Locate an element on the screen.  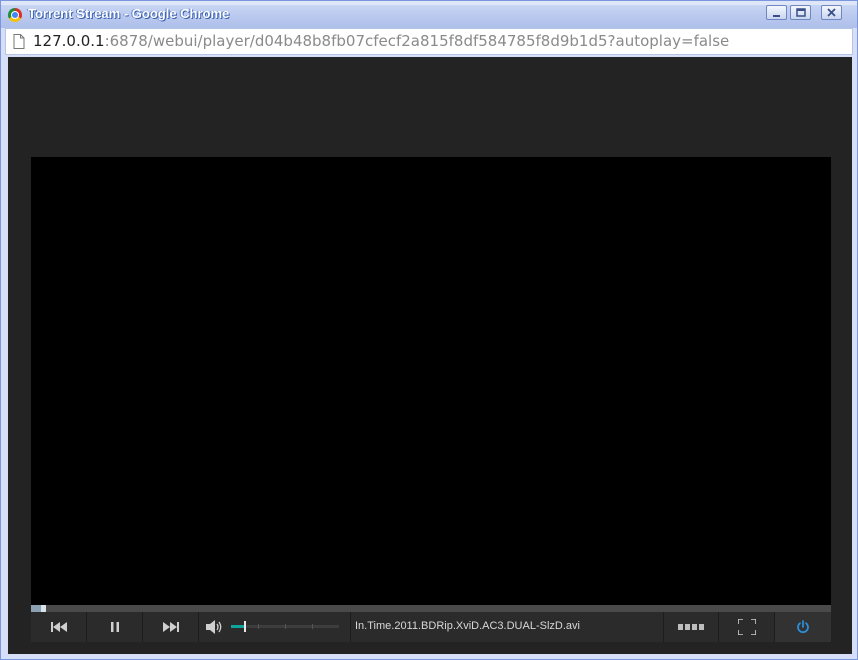
previous-button is located at coordinates (59, 627).